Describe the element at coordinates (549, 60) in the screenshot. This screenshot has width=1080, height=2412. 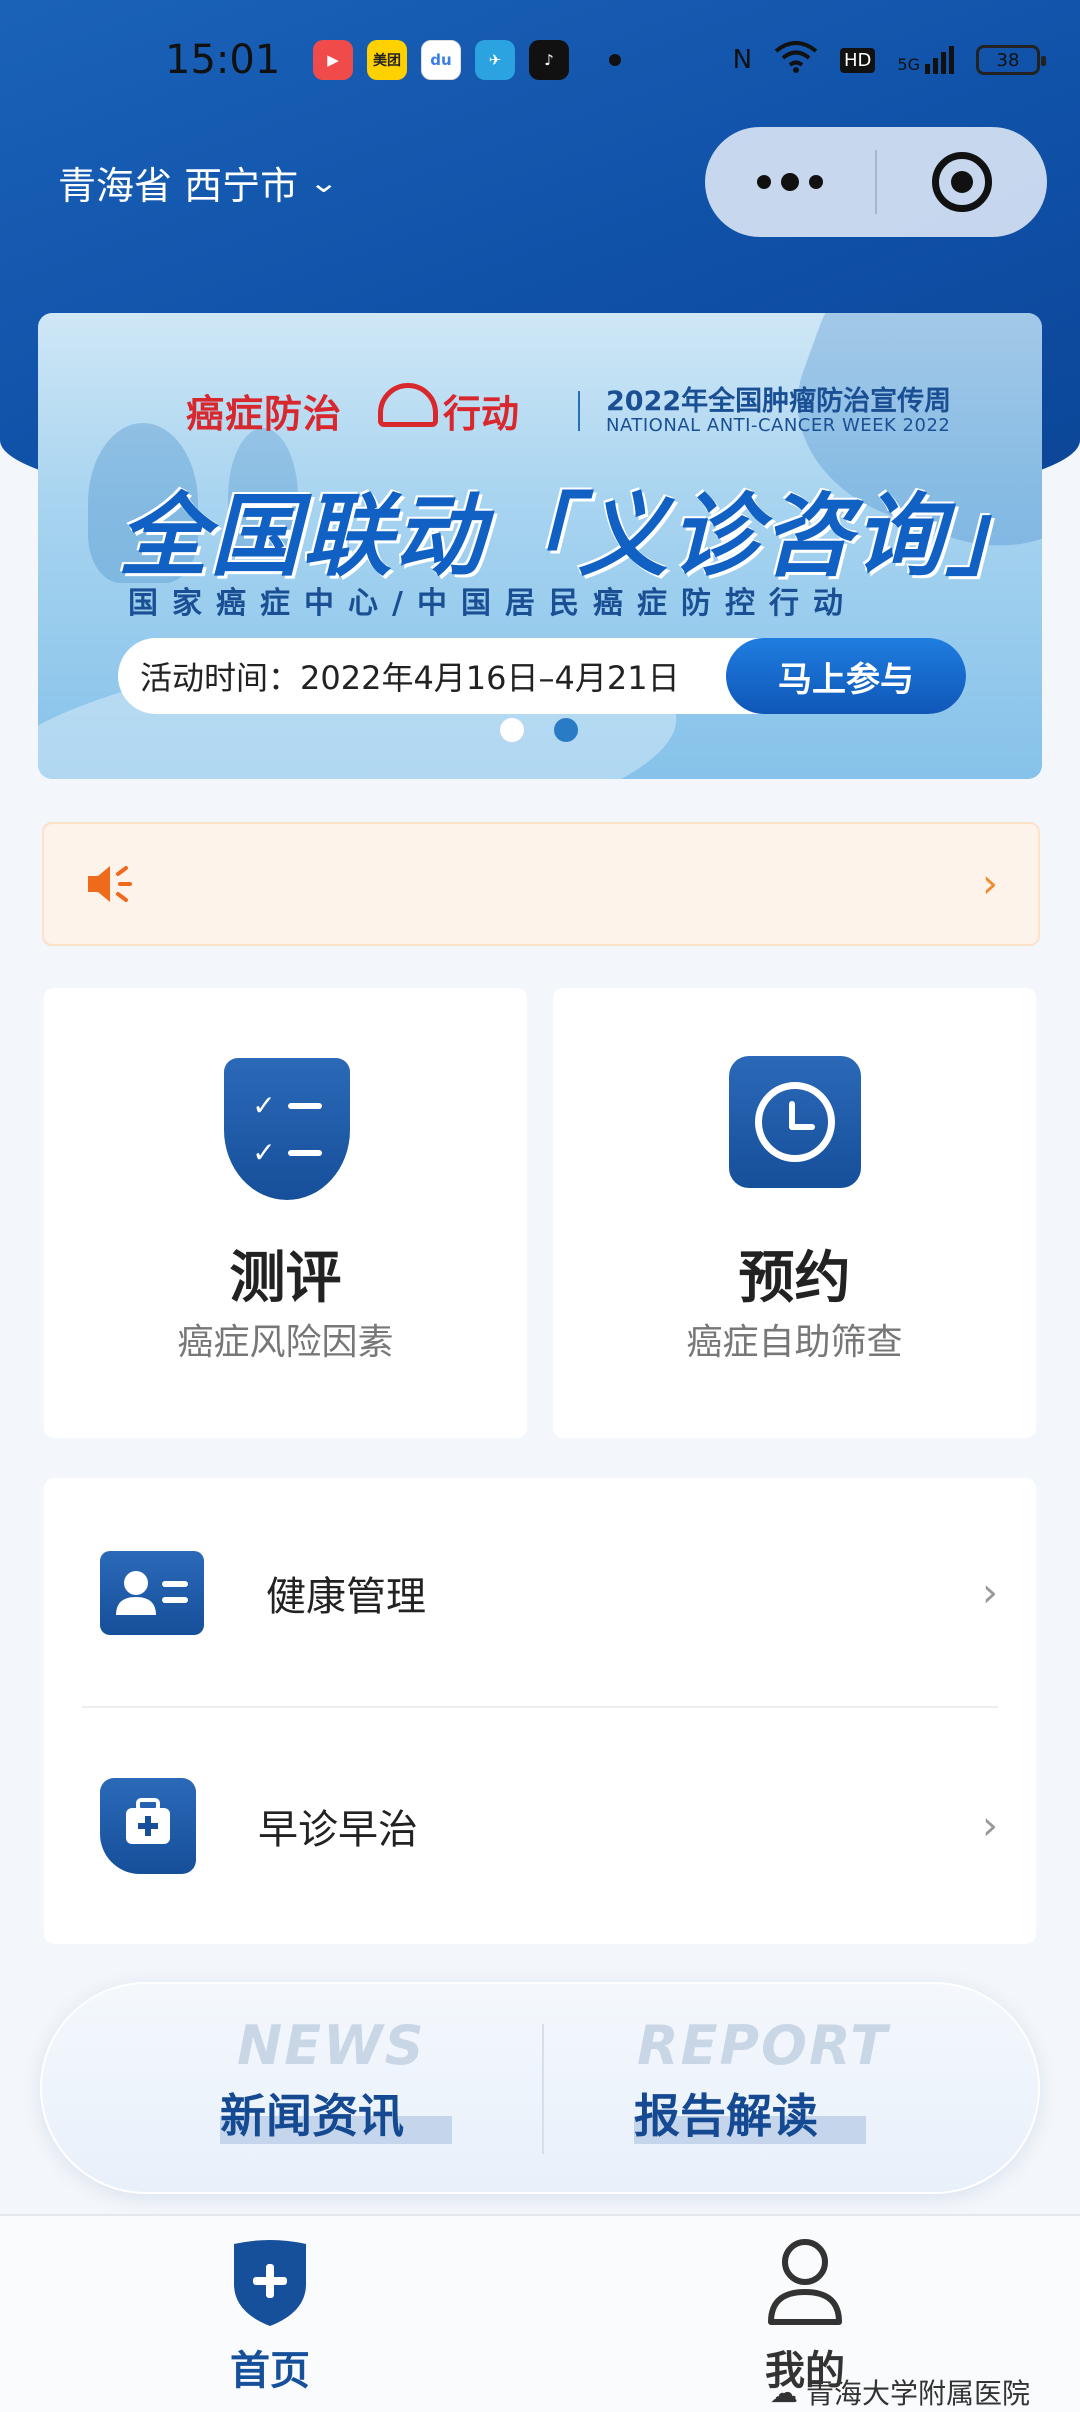
I see `tiktok-app-icon: ♪` at that location.